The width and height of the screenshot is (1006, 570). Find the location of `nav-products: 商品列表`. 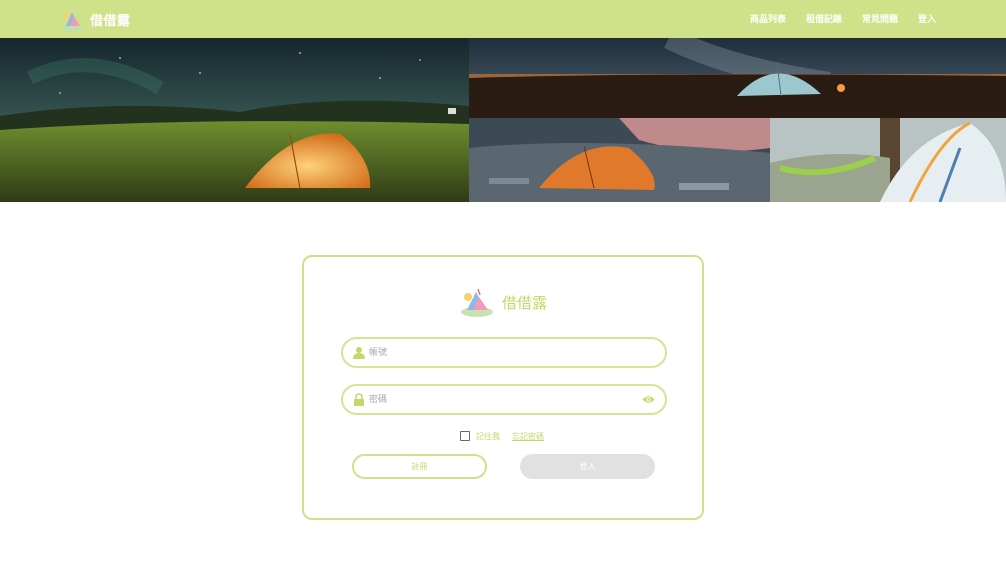

nav-products: 商品列表 is located at coordinates (768, 18).